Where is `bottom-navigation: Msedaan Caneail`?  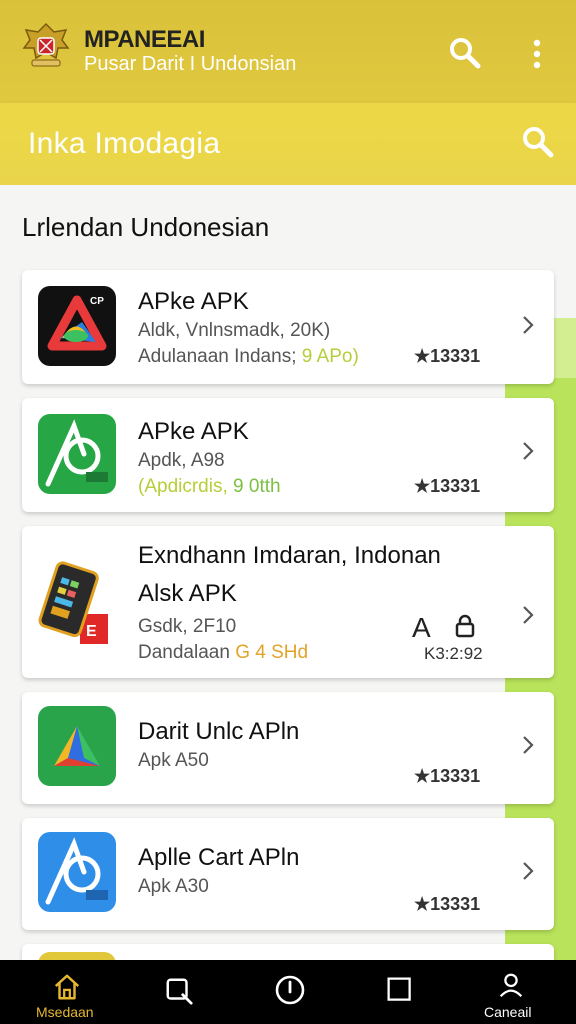 bottom-navigation: Msedaan Caneail is located at coordinates (288, 992).